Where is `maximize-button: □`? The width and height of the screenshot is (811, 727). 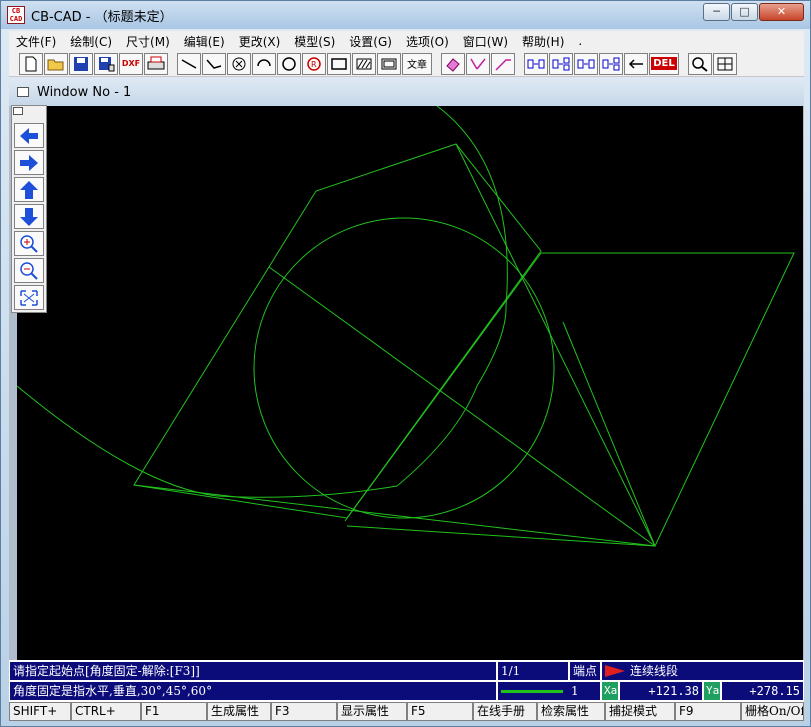
maximize-button: □ is located at coordinates (744, 12).